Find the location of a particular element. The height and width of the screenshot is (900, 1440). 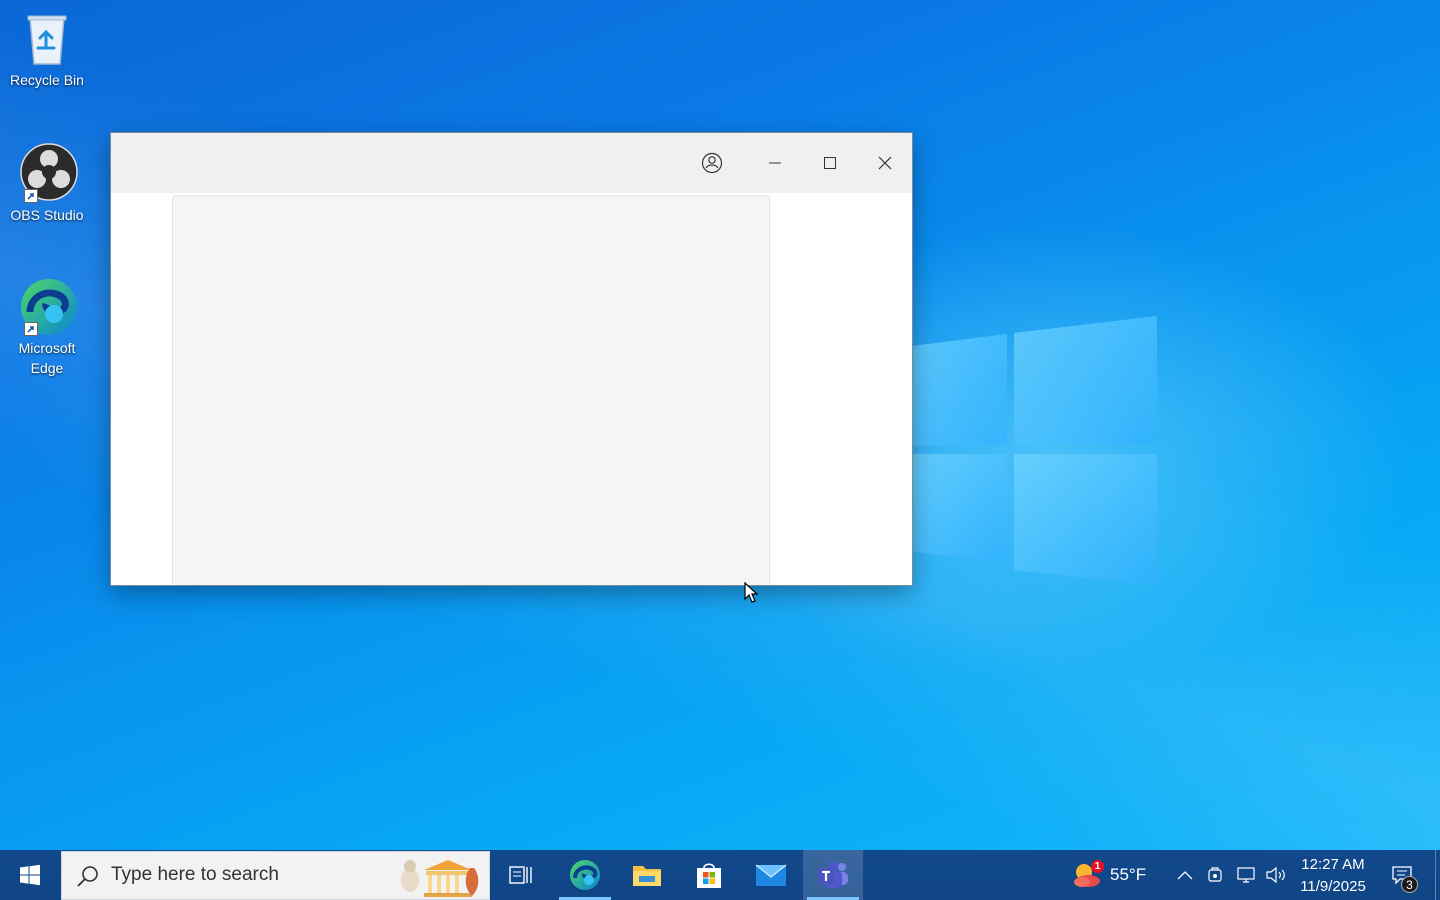

maximize-button is located at coordinates (830, 163).